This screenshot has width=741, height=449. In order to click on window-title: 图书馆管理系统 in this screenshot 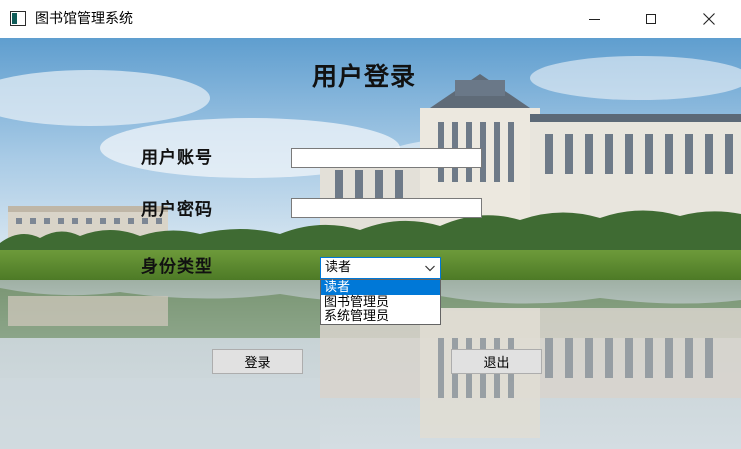, I will do `click(84, 19)`.